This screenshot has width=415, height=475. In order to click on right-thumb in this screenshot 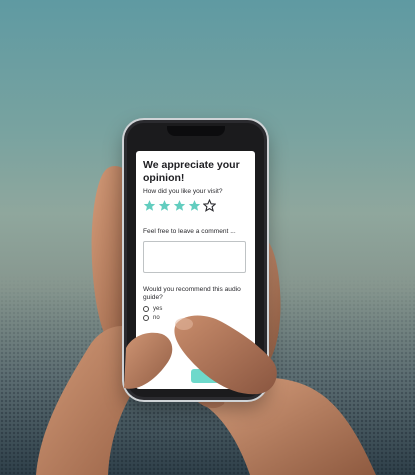, I will do `click(200, 355)`.